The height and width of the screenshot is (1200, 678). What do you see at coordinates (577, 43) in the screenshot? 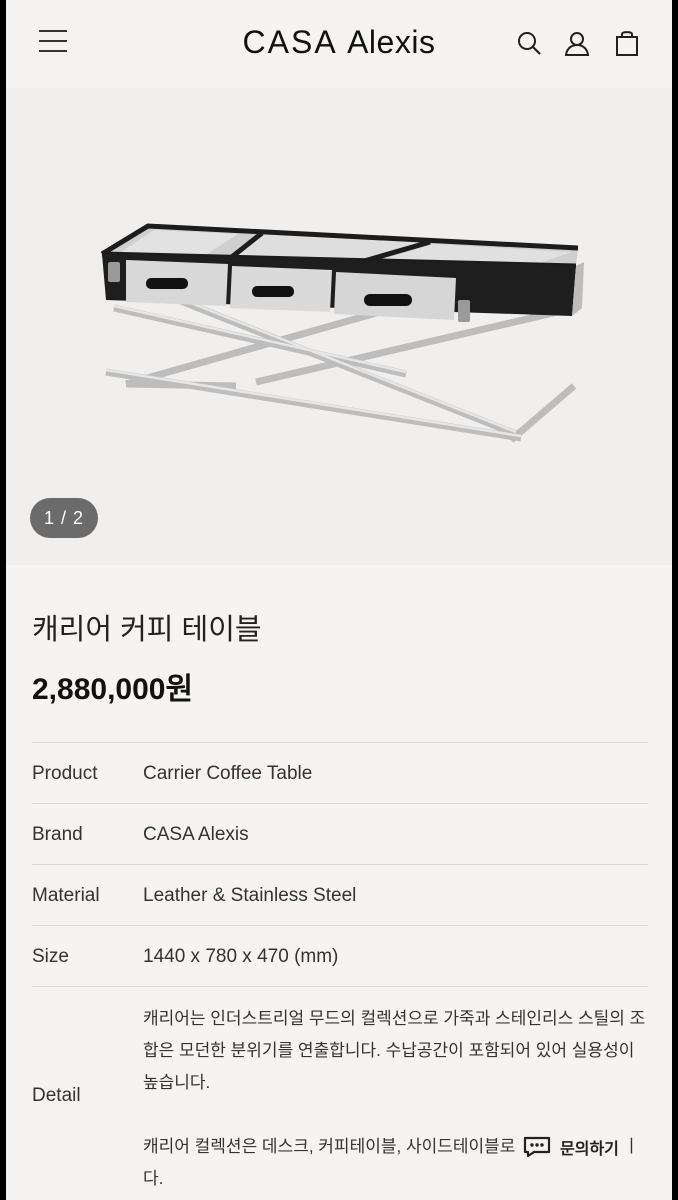
I see `account-icon` at bounding box center [577, 43].